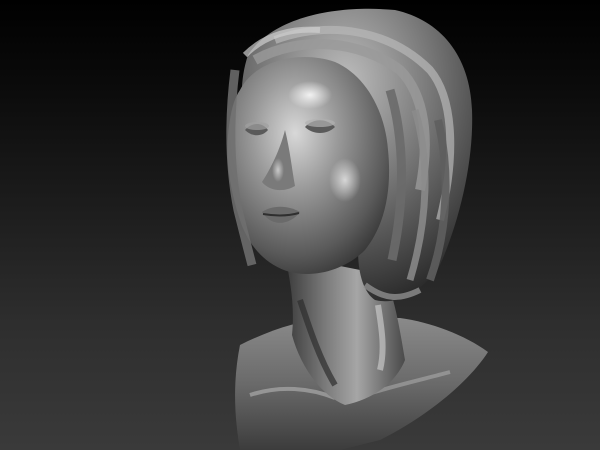 The height and width of the screenshot is (450, 600). What do you see at coordinates (278, 170) in the screenshot?
I see `nose-highlight` at bounding box center [278, 170].